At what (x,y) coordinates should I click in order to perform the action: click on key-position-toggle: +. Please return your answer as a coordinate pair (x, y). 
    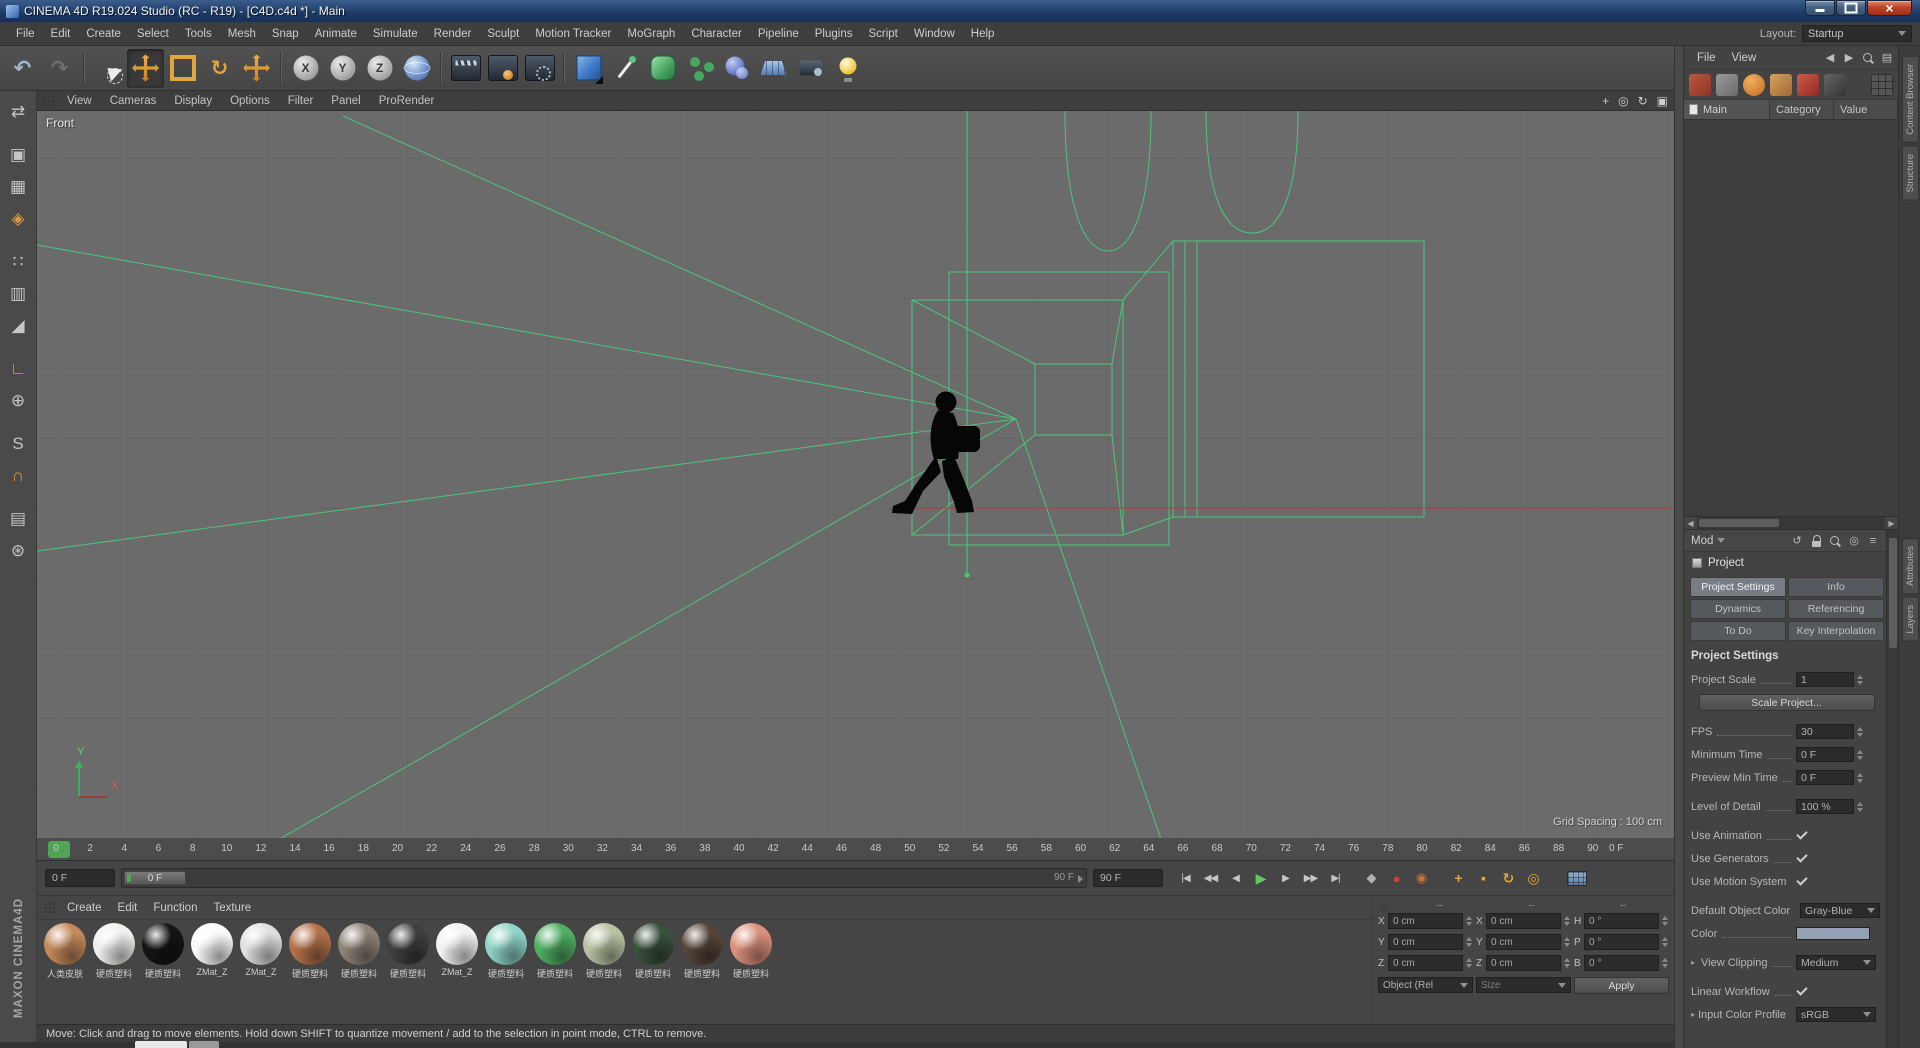
    Looking at the image, I should click on (1458, 878).